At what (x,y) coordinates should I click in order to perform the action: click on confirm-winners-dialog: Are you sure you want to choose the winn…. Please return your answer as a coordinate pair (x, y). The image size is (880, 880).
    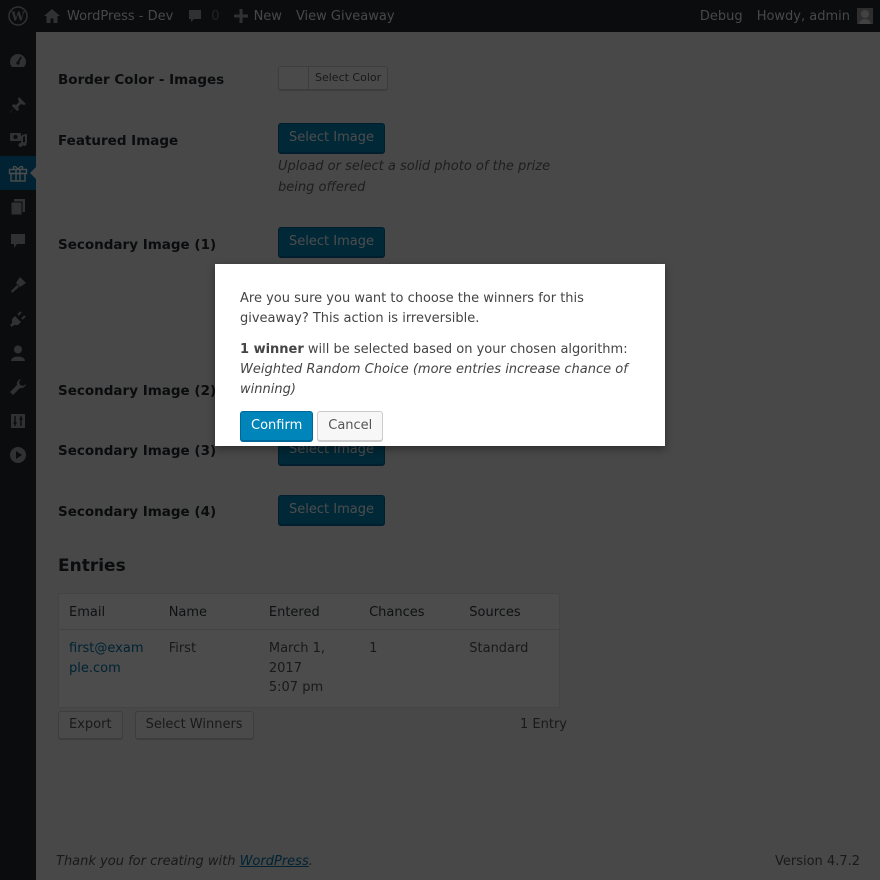
    Looking at the image, I should click on (440, 355).